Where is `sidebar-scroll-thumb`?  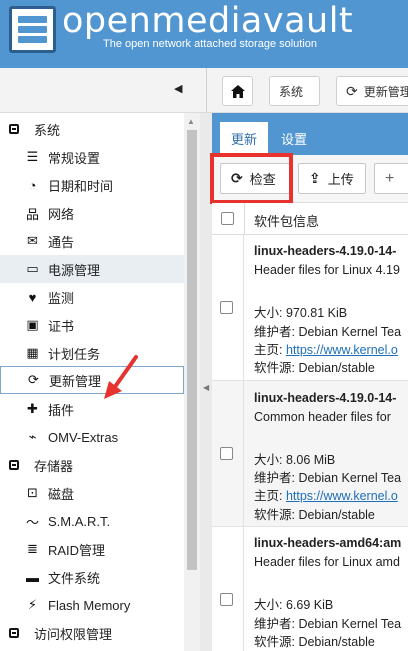
sidebar-scroll-thumb is located at coordinates (192, 350).